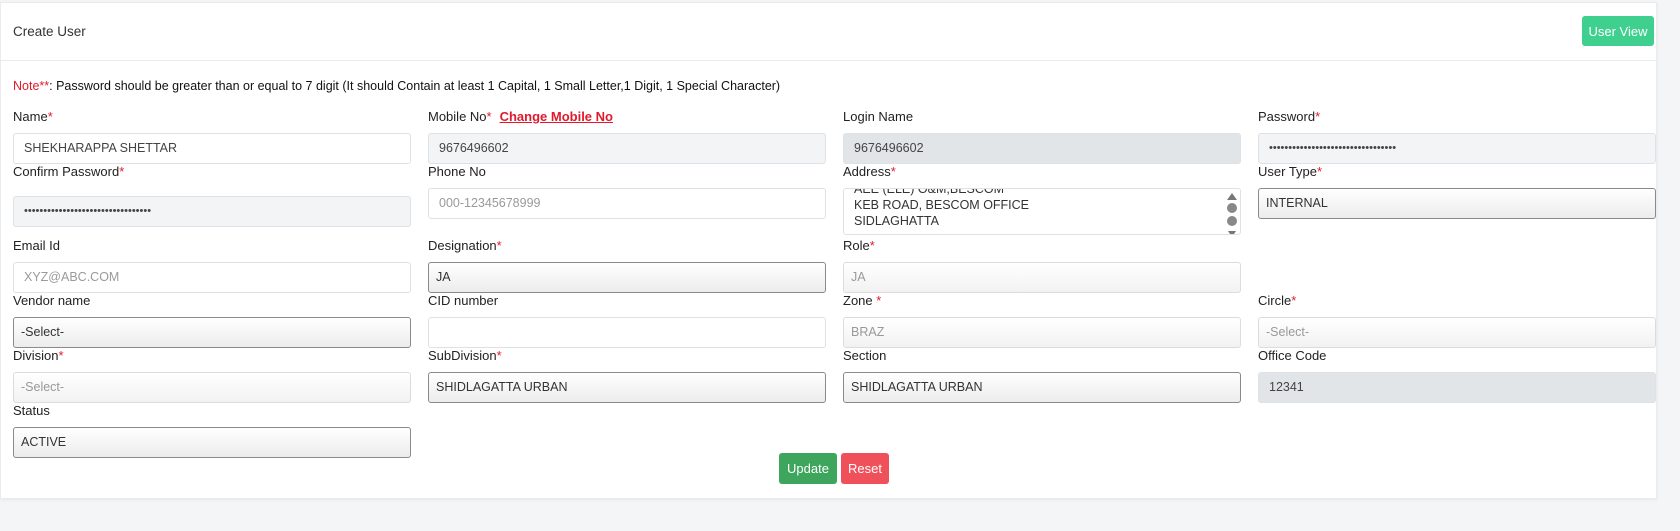 The height and width of the screenshot is (531, 1680). Describe the element at coordinates (869, 171) in the screenshot. I see `address-label: Address*` at that location.